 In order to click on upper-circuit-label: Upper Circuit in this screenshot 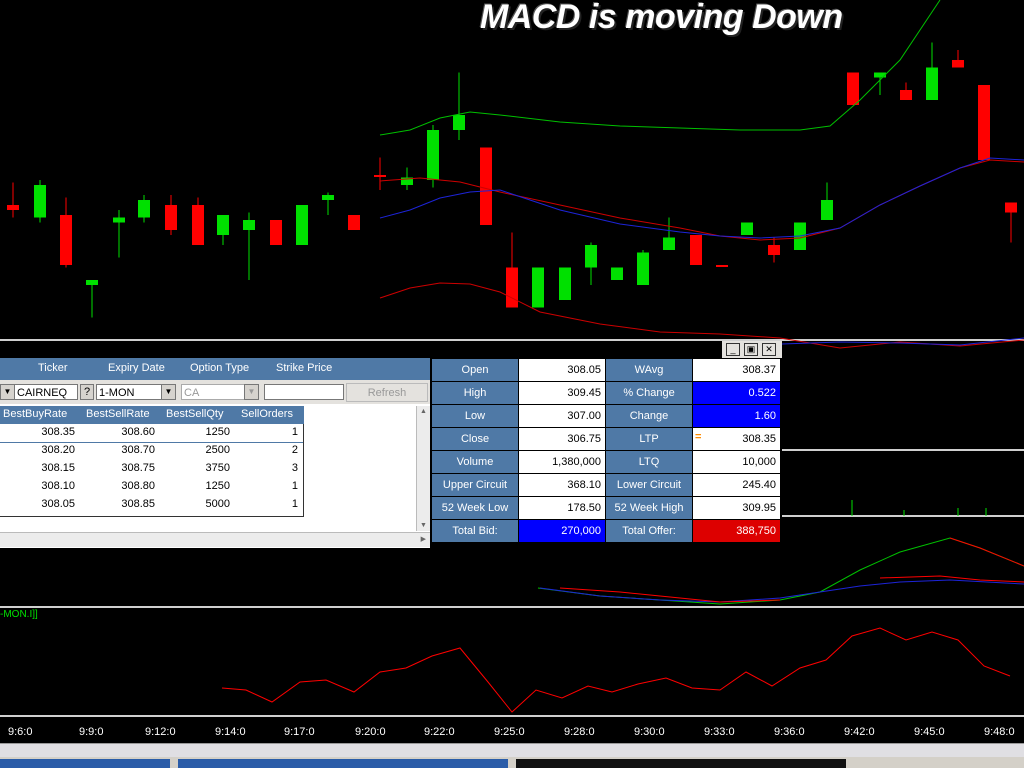, I will do `click(475, 485)`.